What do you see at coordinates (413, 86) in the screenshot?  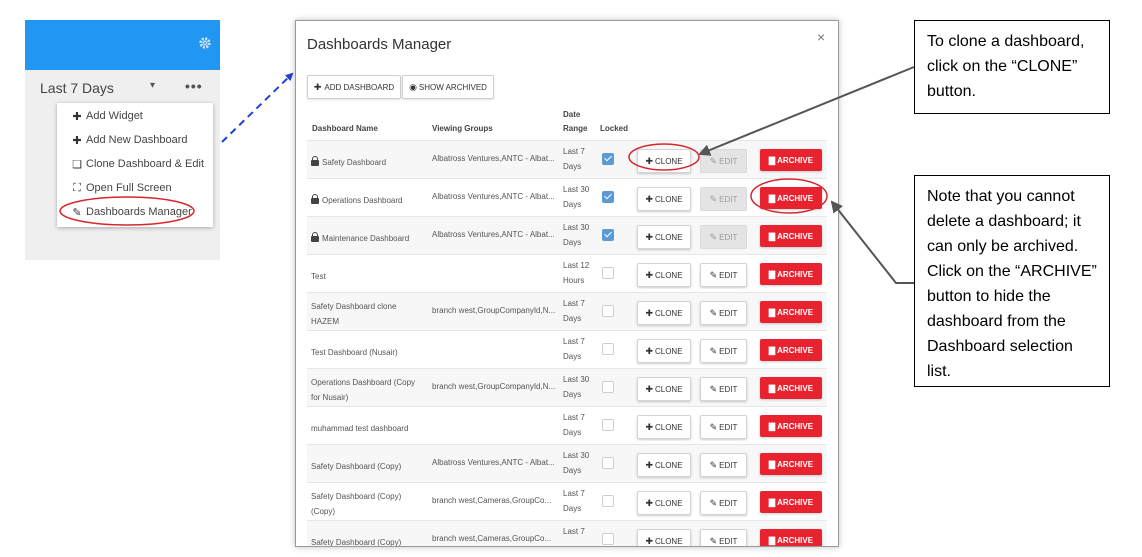 I see `eye-icon: ◉` at bounding box center [413, 86].